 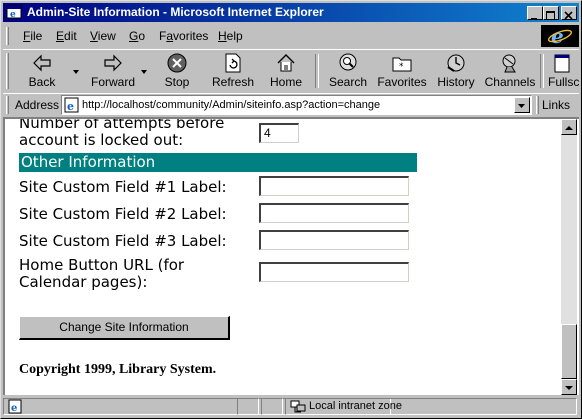 What do you see at coordinates (569, 257) in the screenshot?
I see `vertical-scrollbar` at bounding box center [569, 257].